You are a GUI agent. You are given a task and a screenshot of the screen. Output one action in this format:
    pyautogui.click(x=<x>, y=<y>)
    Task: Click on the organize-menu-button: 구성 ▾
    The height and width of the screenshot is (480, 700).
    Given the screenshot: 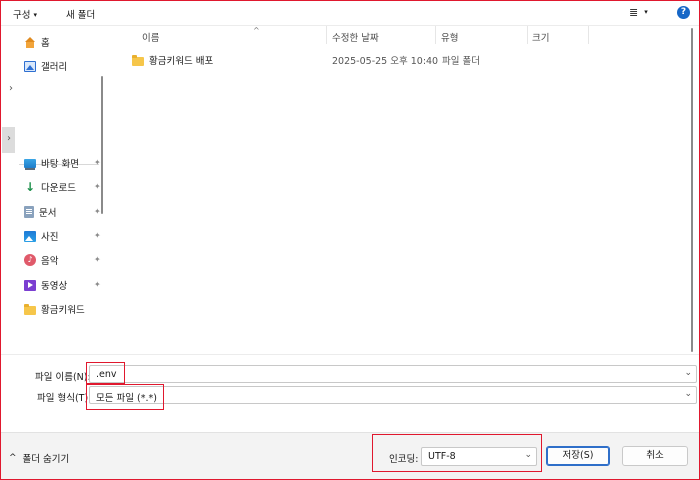 What is the action you would take?
    pyautogui.click(x=25, y=14)
    